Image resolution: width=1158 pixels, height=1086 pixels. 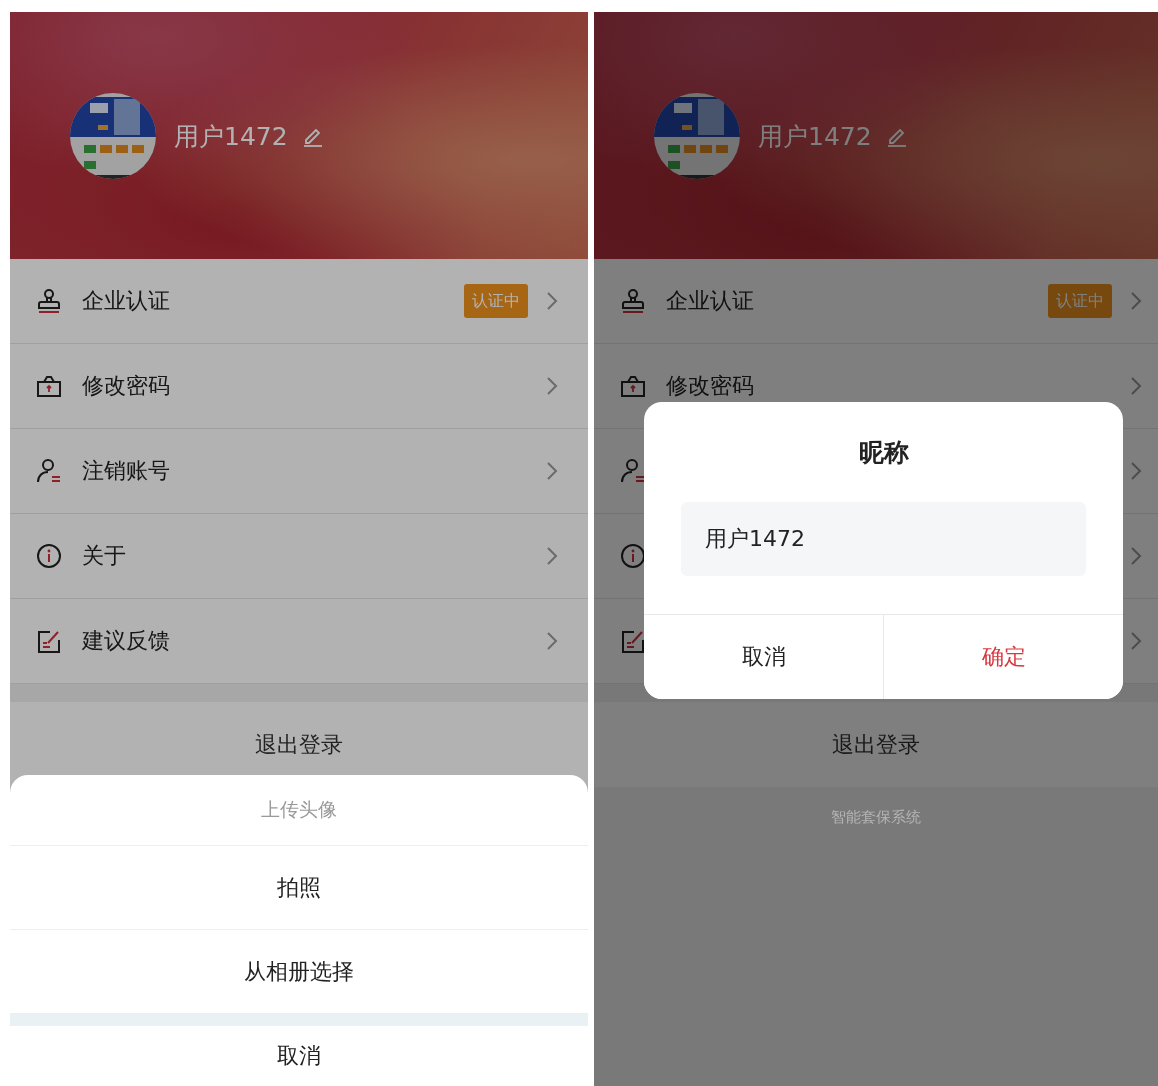 I want to click on dialog-title: 昵称, so click(x=883, y=452).